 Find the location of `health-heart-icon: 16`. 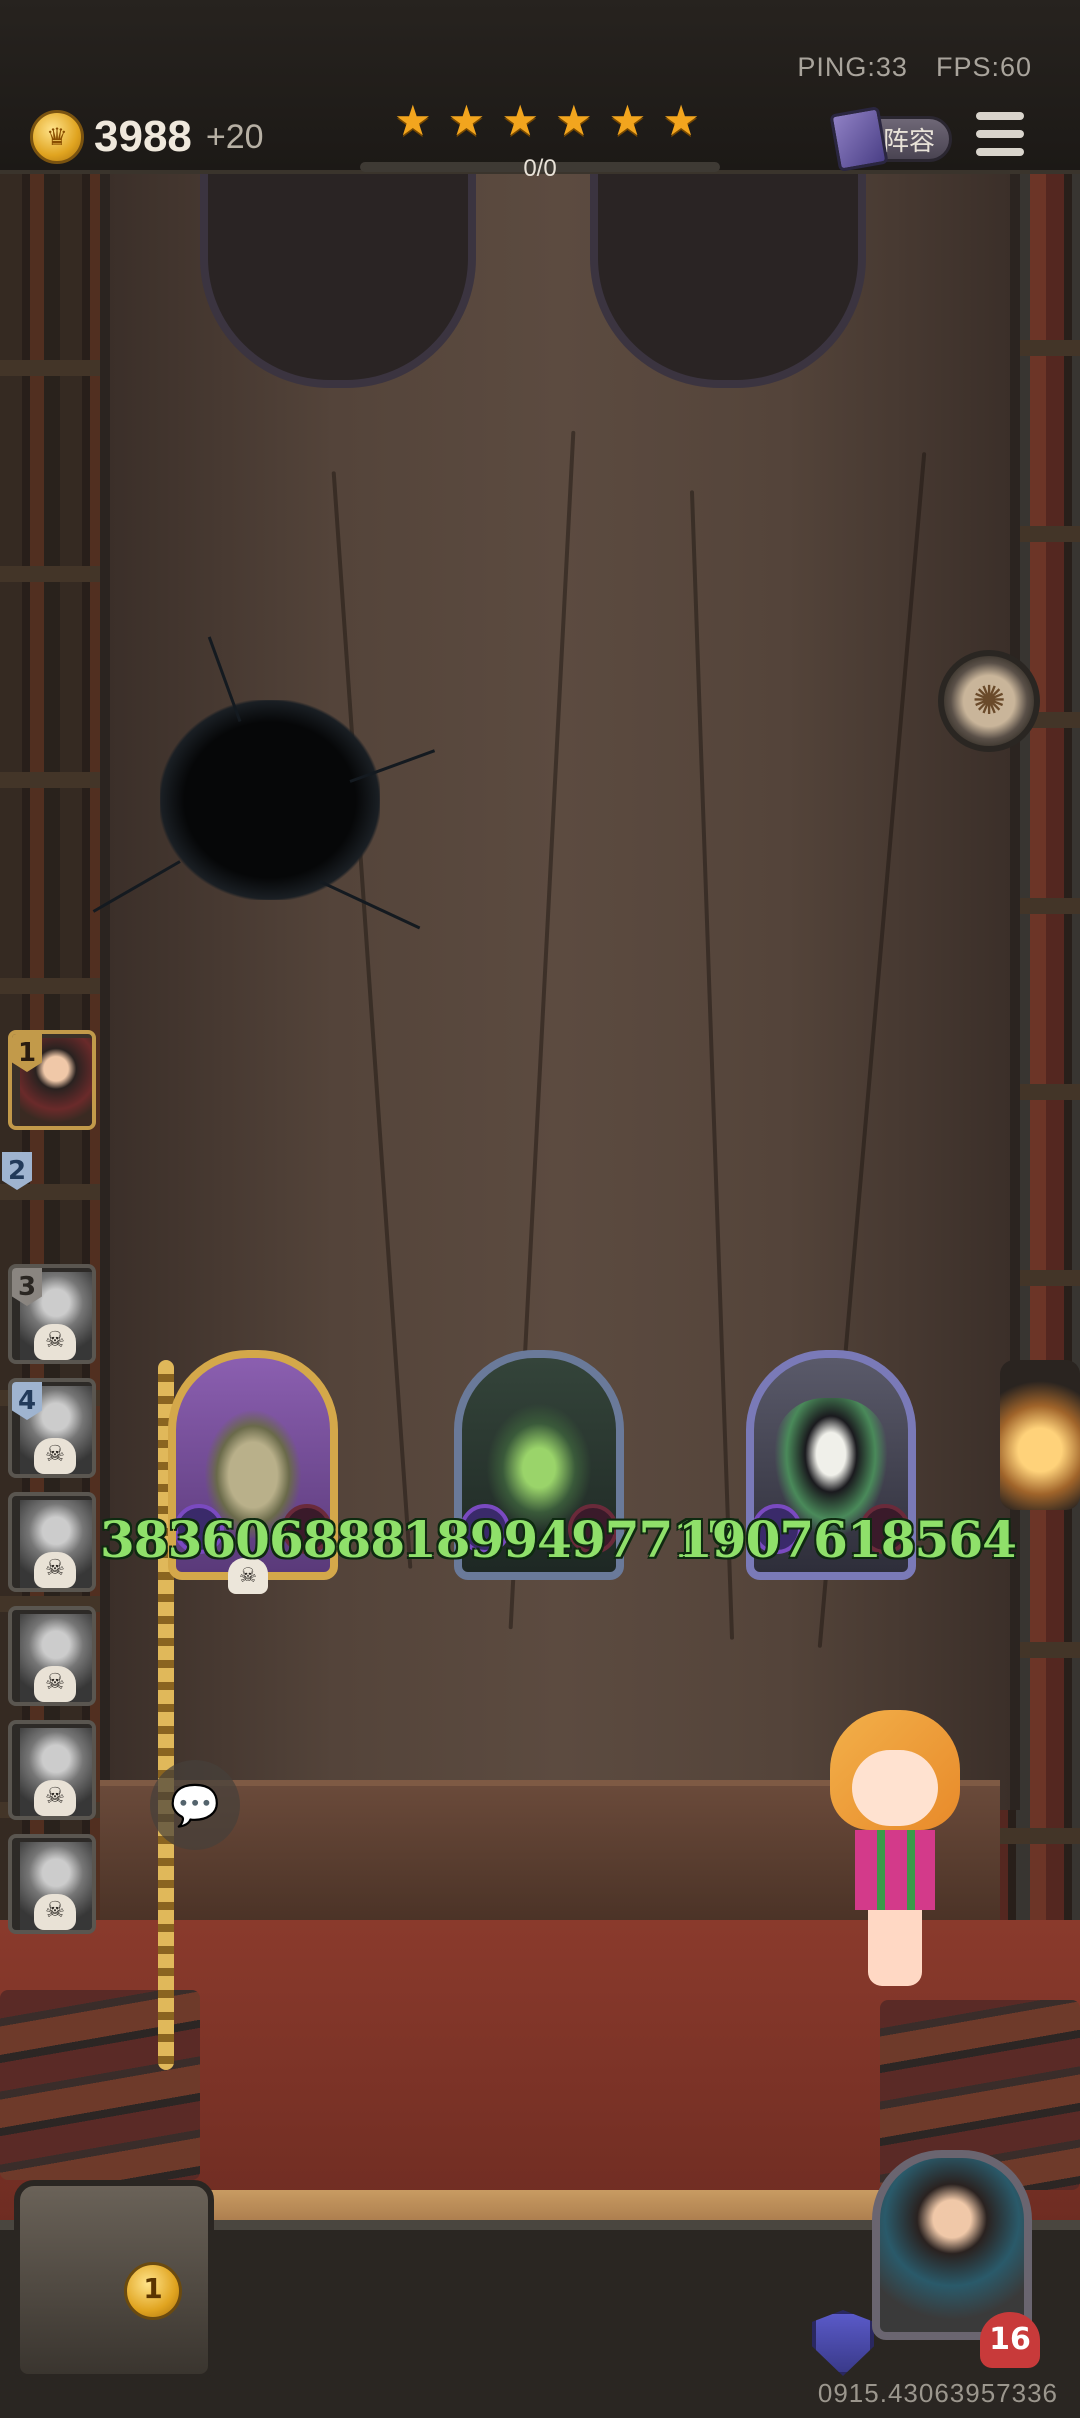

health-heart-icon: 16 is located at coordinates (1010, 2340).